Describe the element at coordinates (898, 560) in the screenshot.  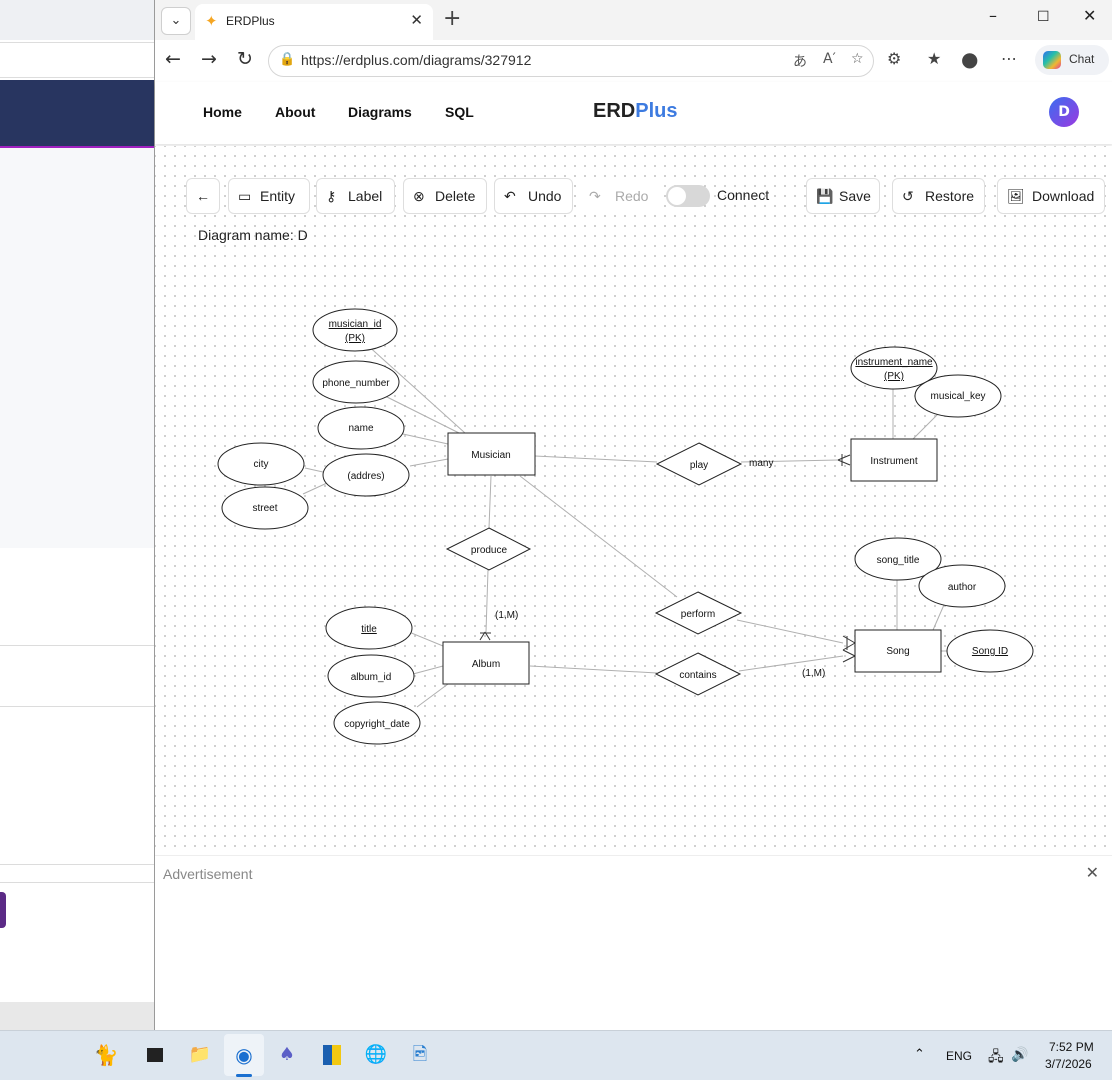
I see `attribute-song-title-label: song_title` at that location.